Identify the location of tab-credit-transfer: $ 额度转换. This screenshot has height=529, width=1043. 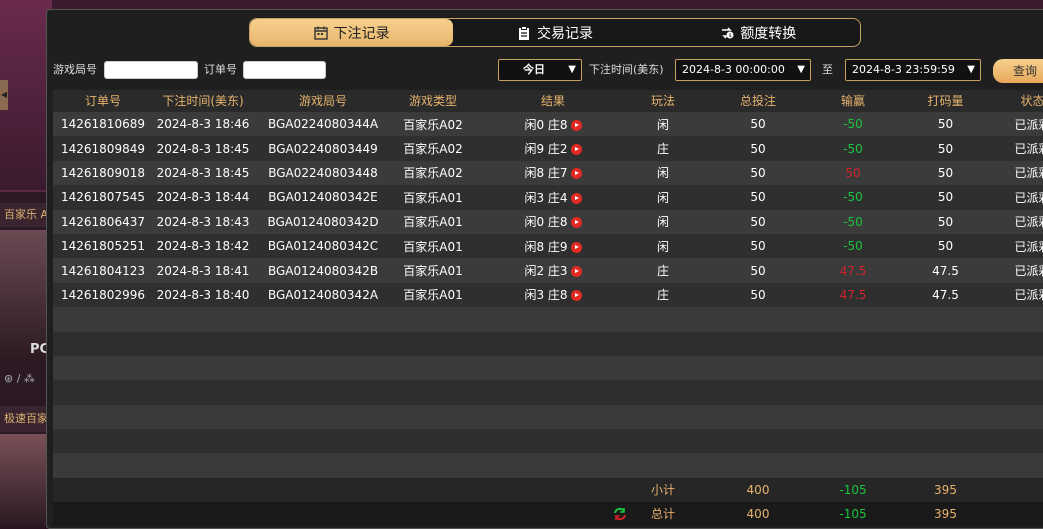
(758, 32).